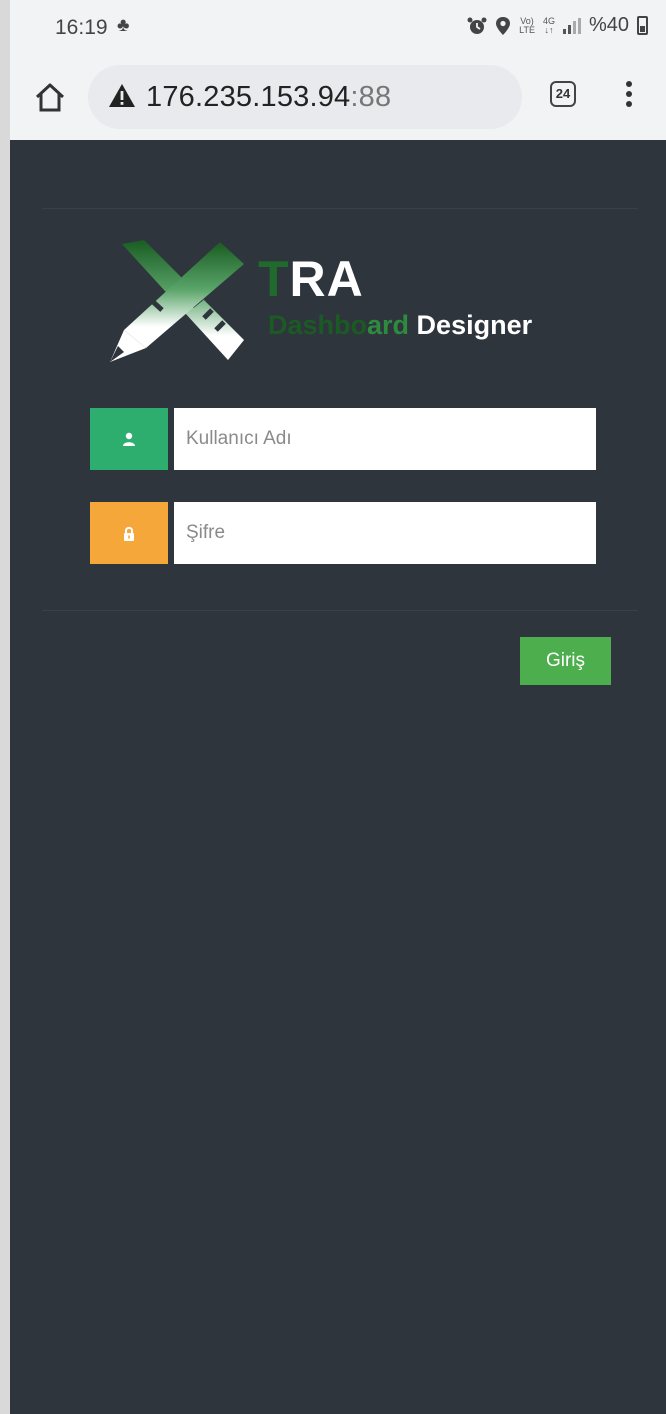 Image resolution: width=666 pixels, height=1414 pixels. What do you see at coordinates (123, 25) in the screenshot?
I see `notification-icon: ♣` at bounding box center [123, 25].